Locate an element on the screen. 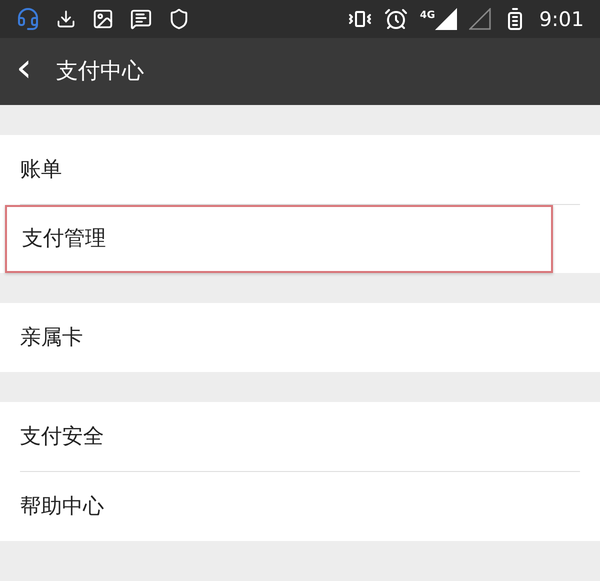  signal-empty-icon is located at coordinates (480, 19).